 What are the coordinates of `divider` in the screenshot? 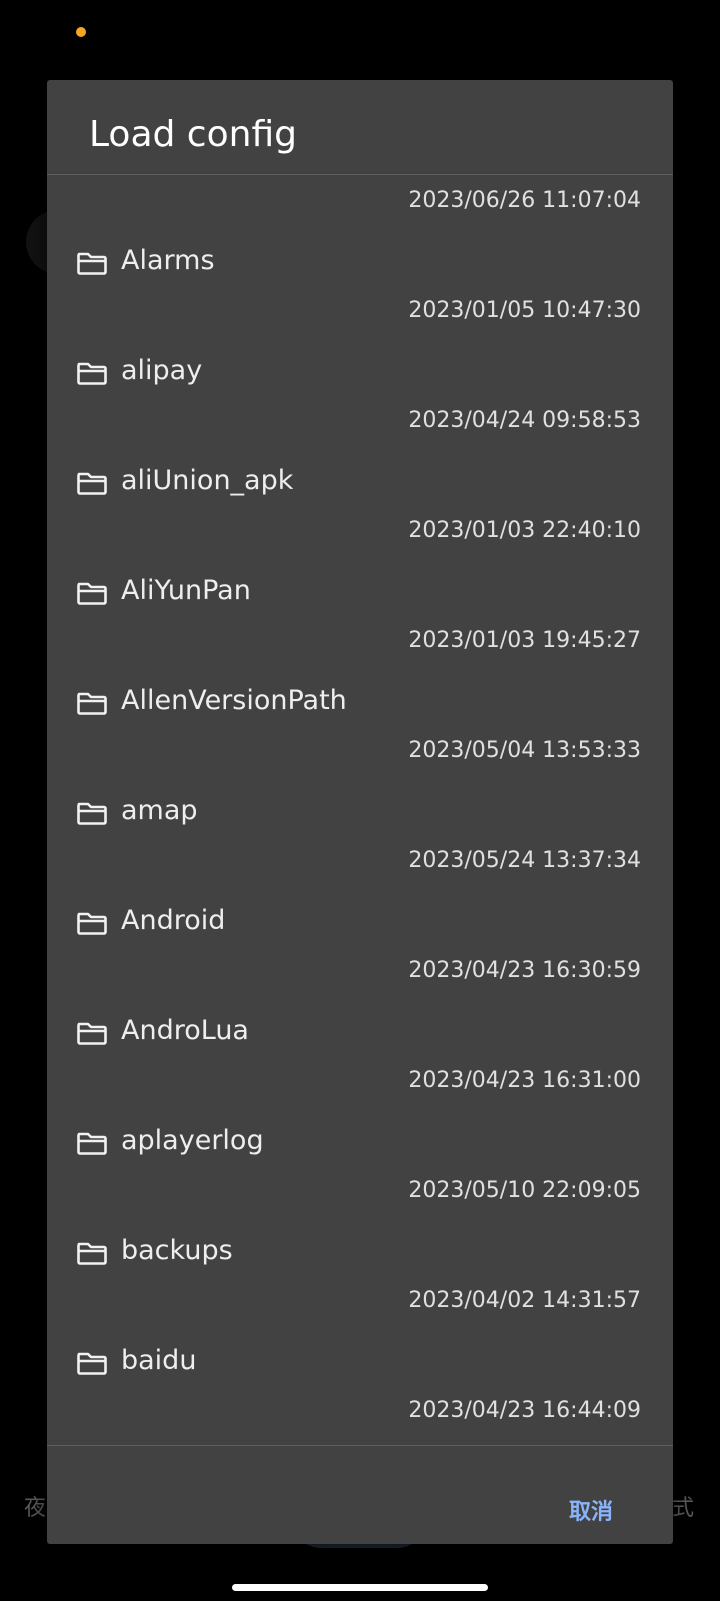 It's located at (360, 1445).